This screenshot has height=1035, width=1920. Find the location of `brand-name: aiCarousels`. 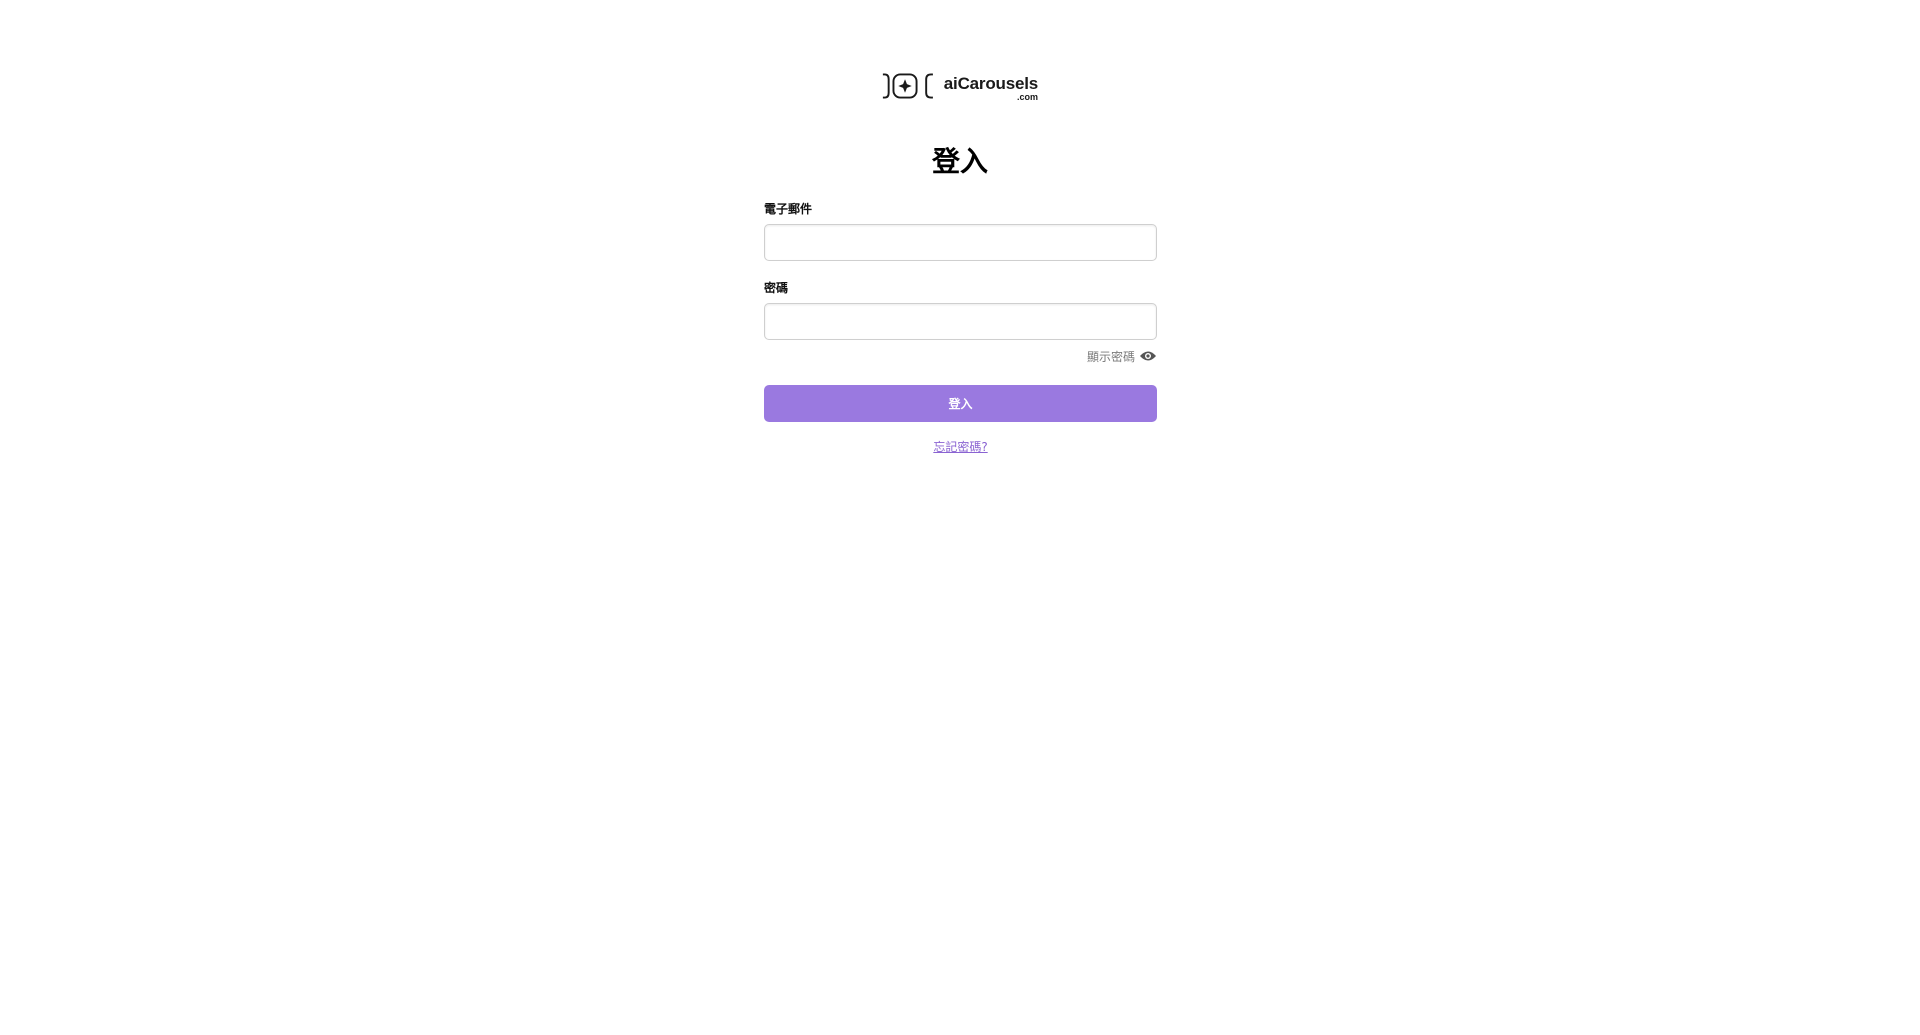

brand-name: aiCarousels is located at coordinates (990, 83).